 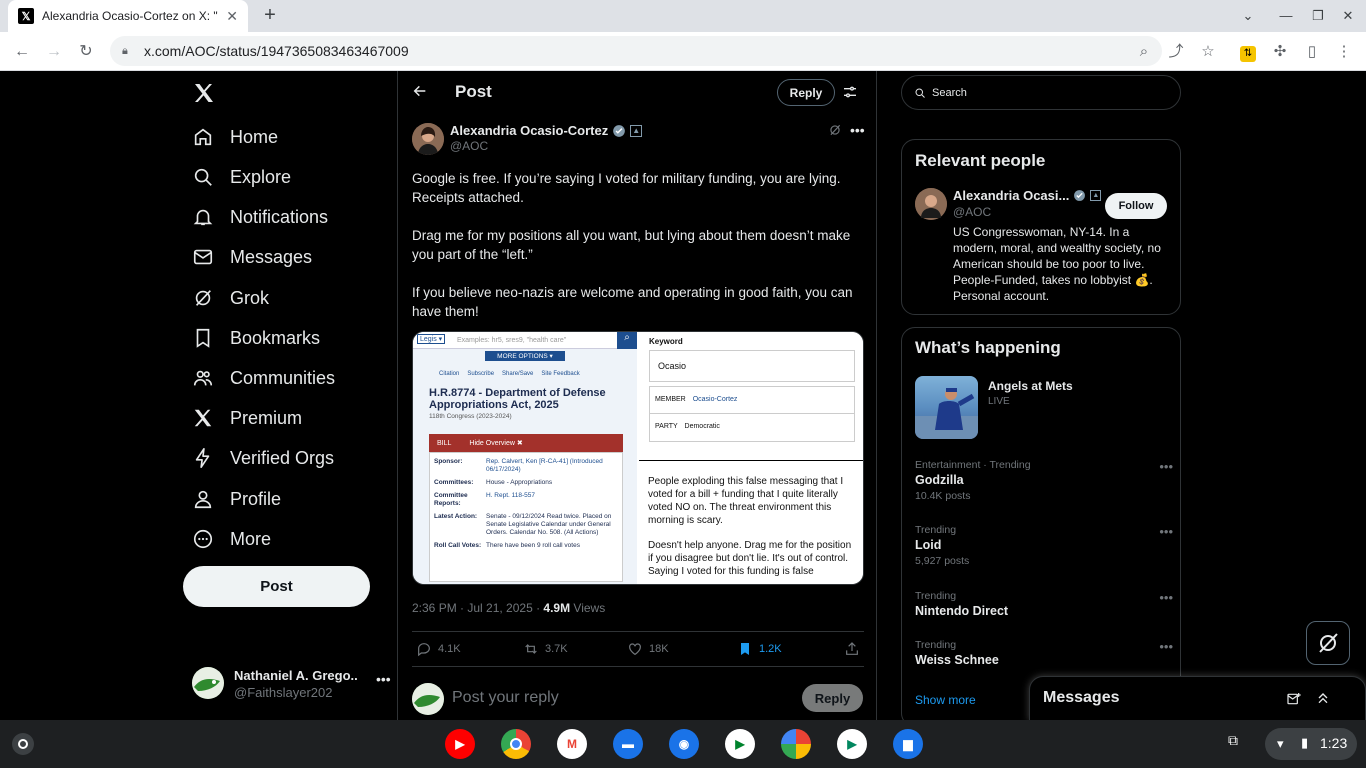 I want to click on post-button: Post, so click(x=276, y=586).